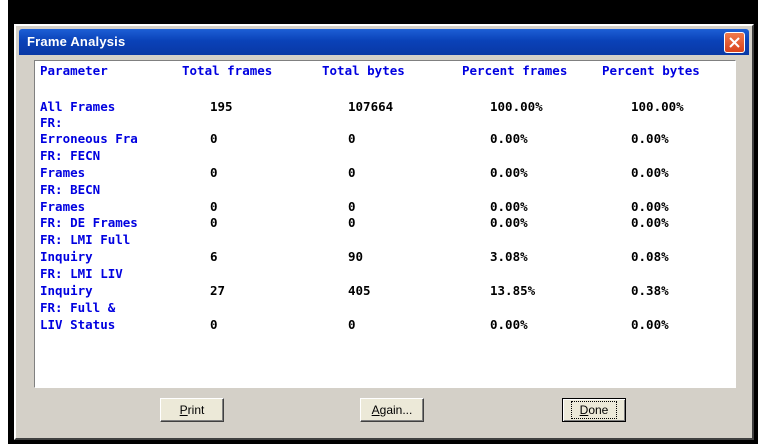  Describe the element at coordinates (385, 258) in the screenshot. I see `table-row: Inquiry 6 90 3.08% 0.08%` at that location.